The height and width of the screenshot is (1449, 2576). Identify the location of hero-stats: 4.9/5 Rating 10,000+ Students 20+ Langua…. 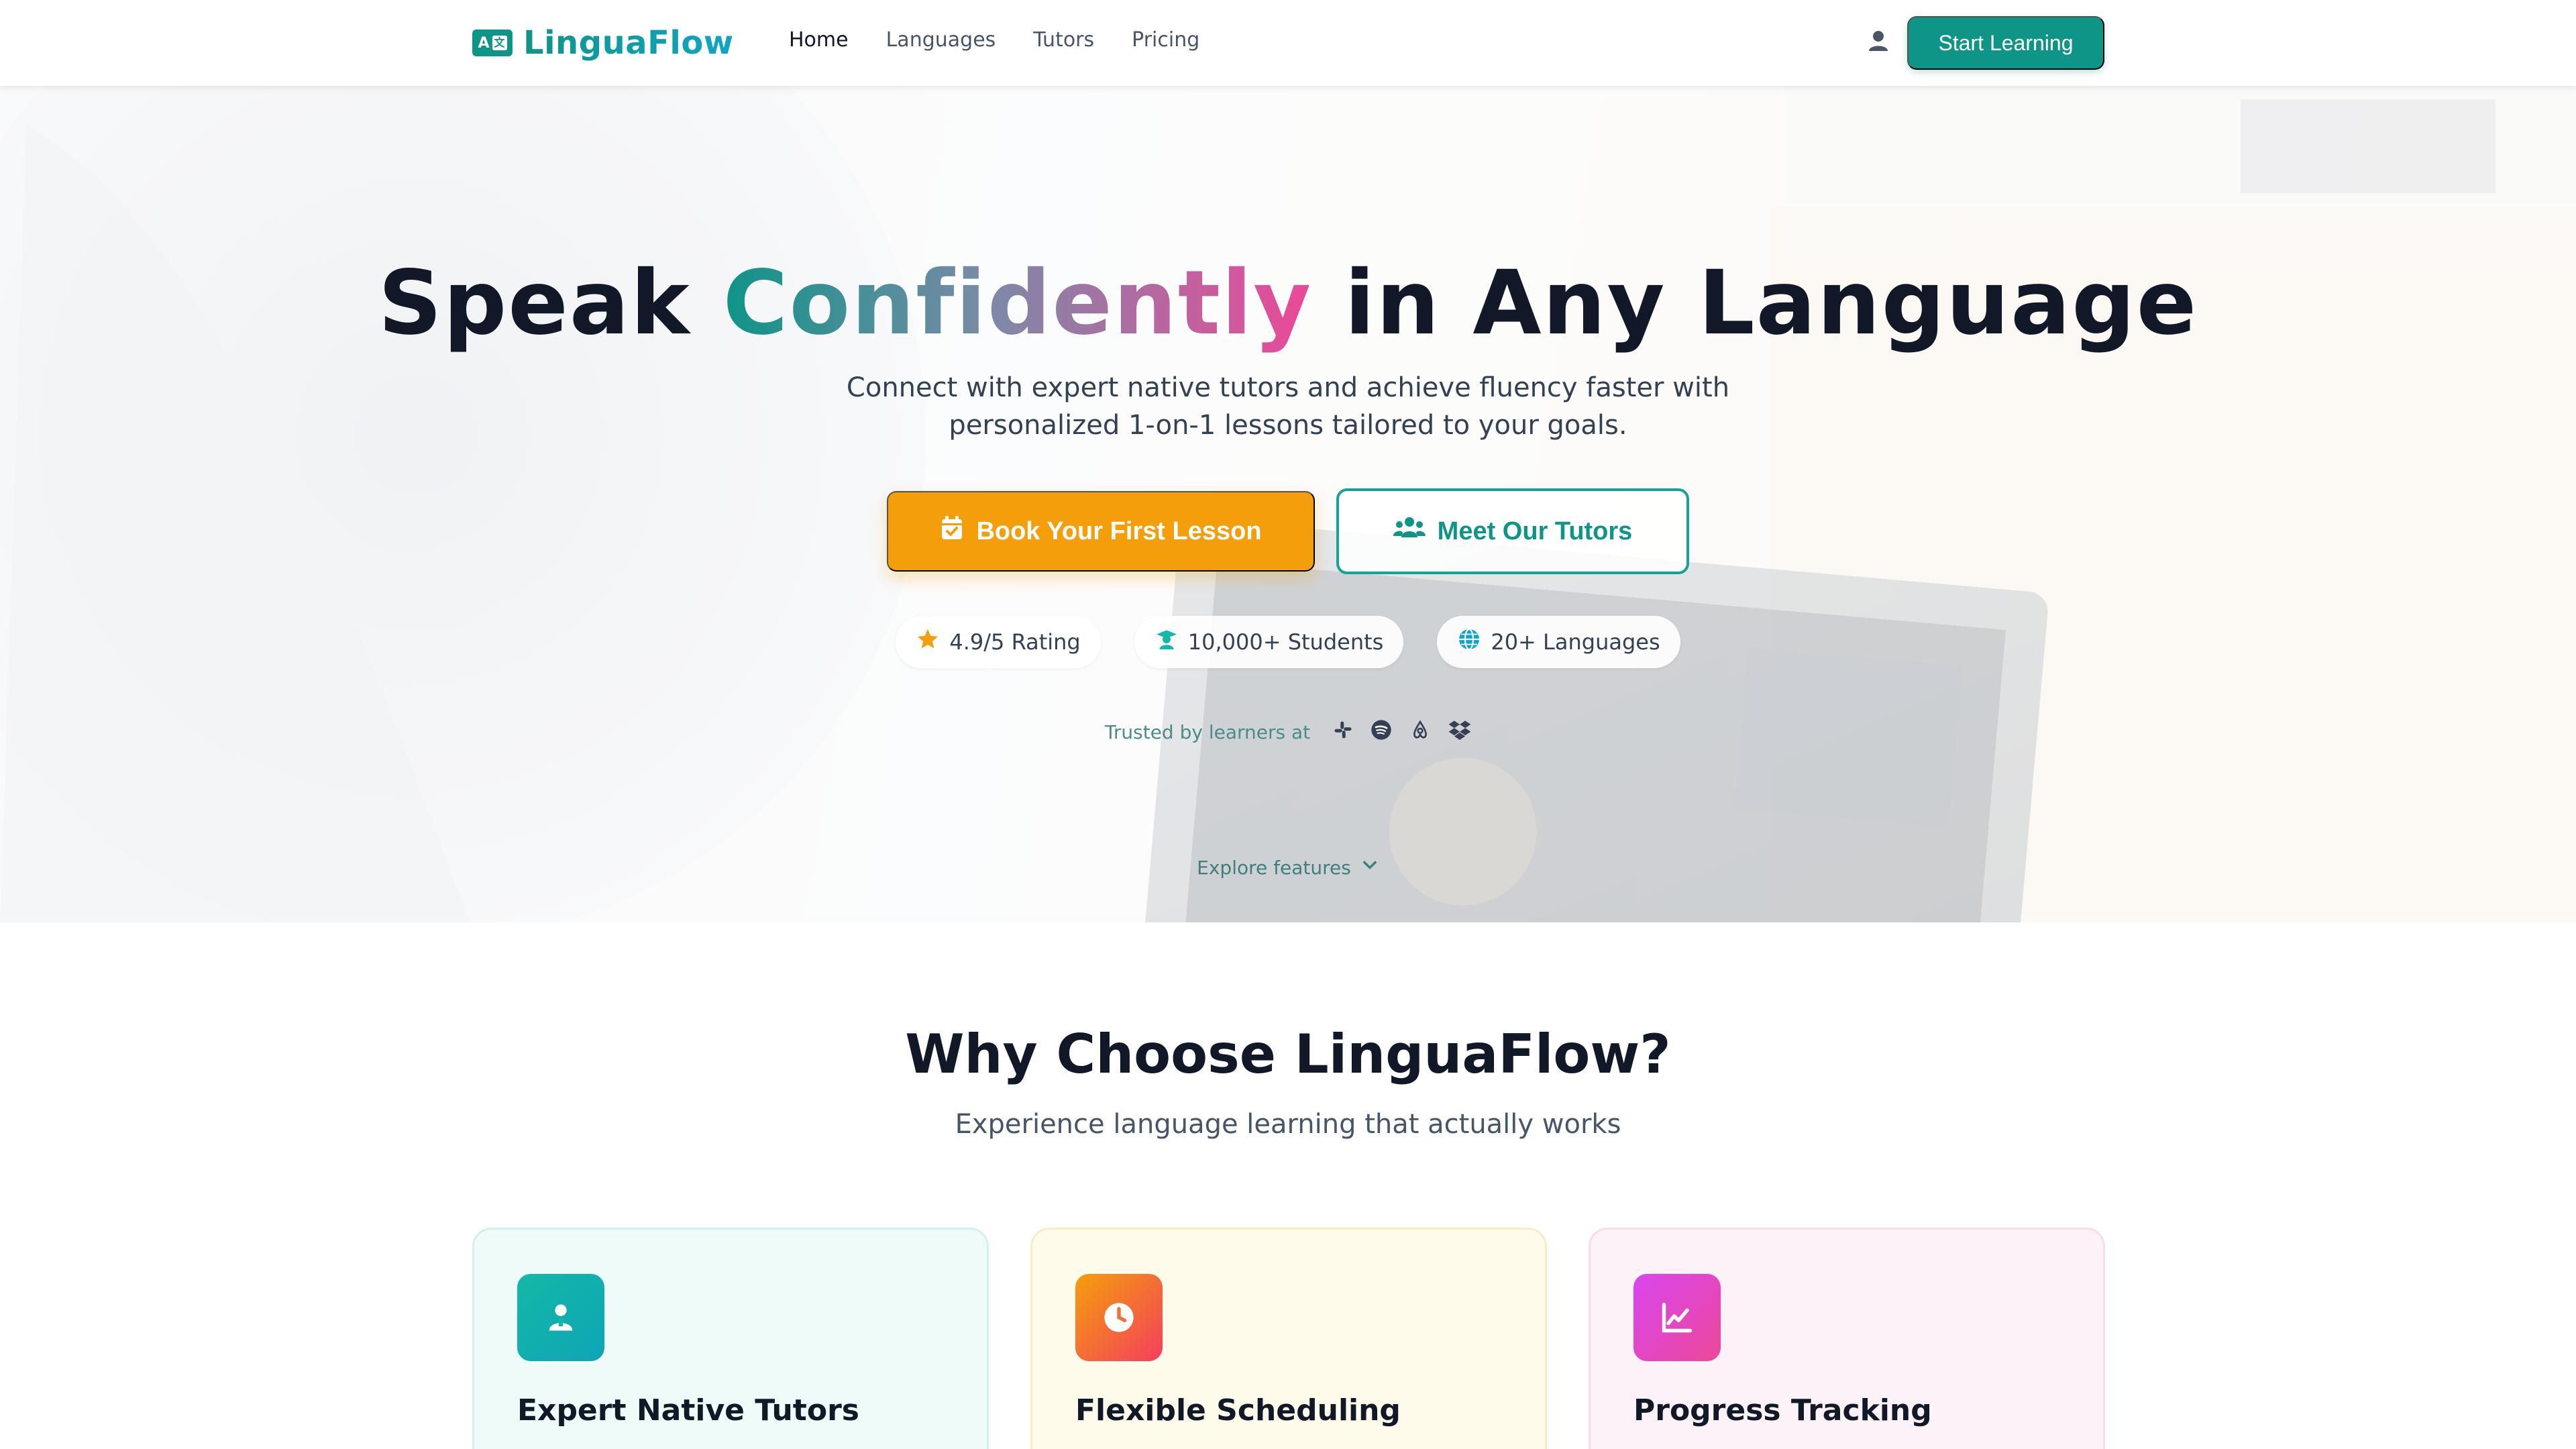
(1288, 642).